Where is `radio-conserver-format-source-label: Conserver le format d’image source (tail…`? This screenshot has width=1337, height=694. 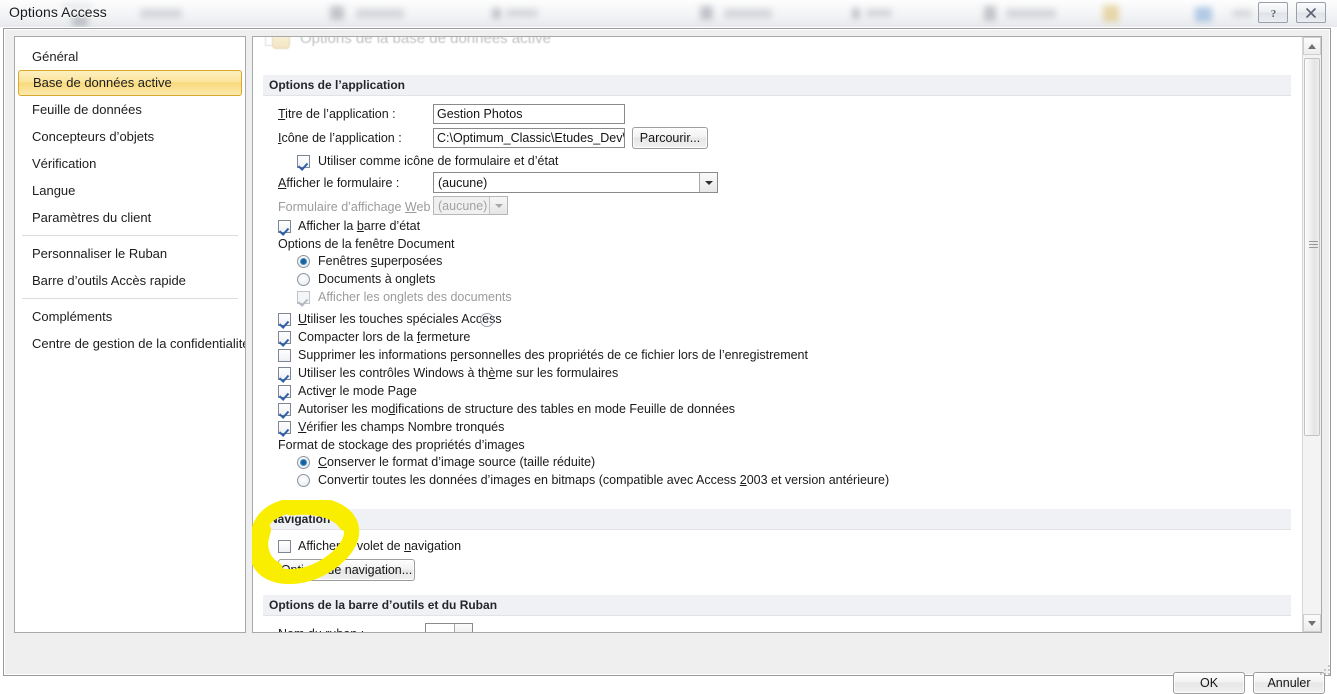 radio-conserver-format-source-label: Conserver le format d’image source (tail… is located at coordinates (457, 462).